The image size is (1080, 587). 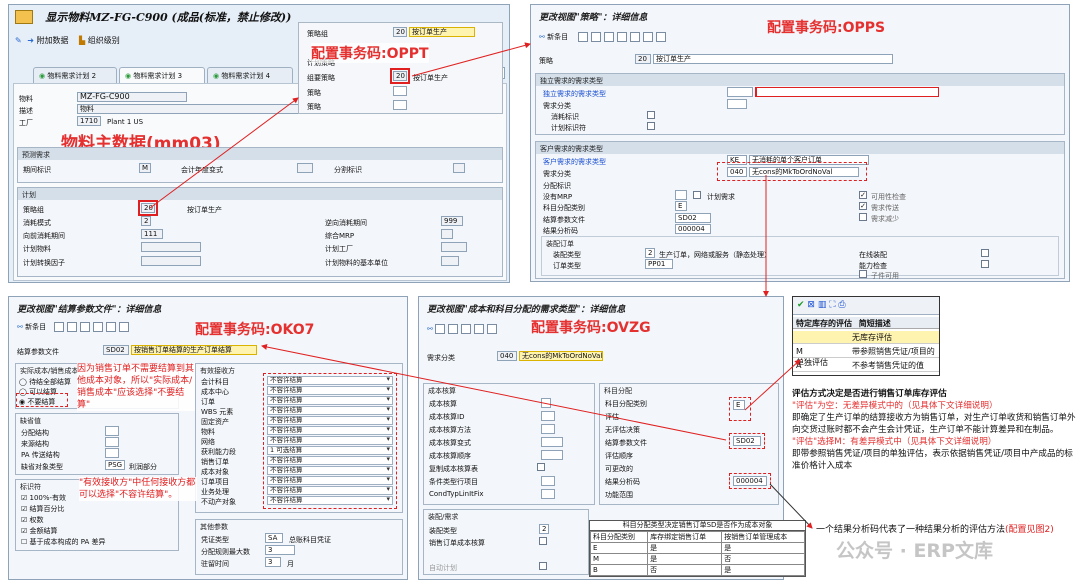 I want to click on oko7-source-field, so click(x=112, y=442).